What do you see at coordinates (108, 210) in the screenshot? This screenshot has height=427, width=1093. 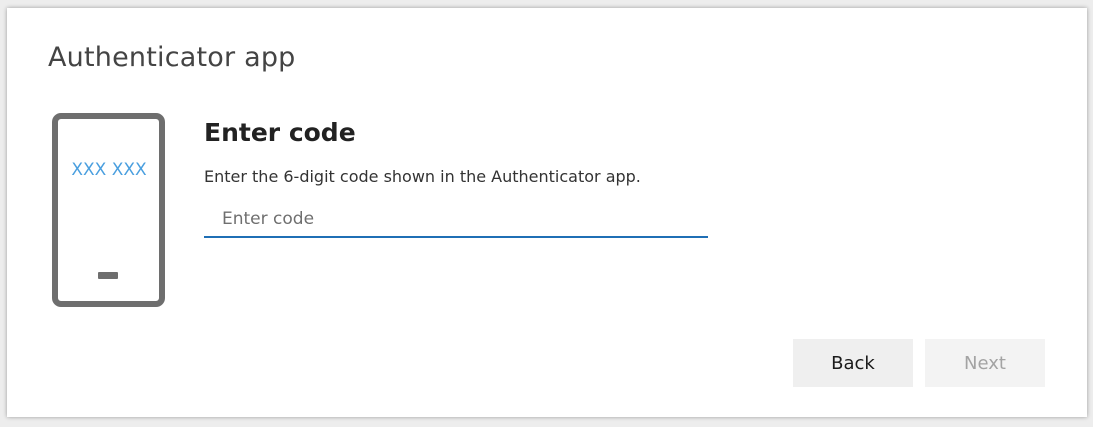 I see `phone-icon: XXX XXX` at bounding box center [108, 210].